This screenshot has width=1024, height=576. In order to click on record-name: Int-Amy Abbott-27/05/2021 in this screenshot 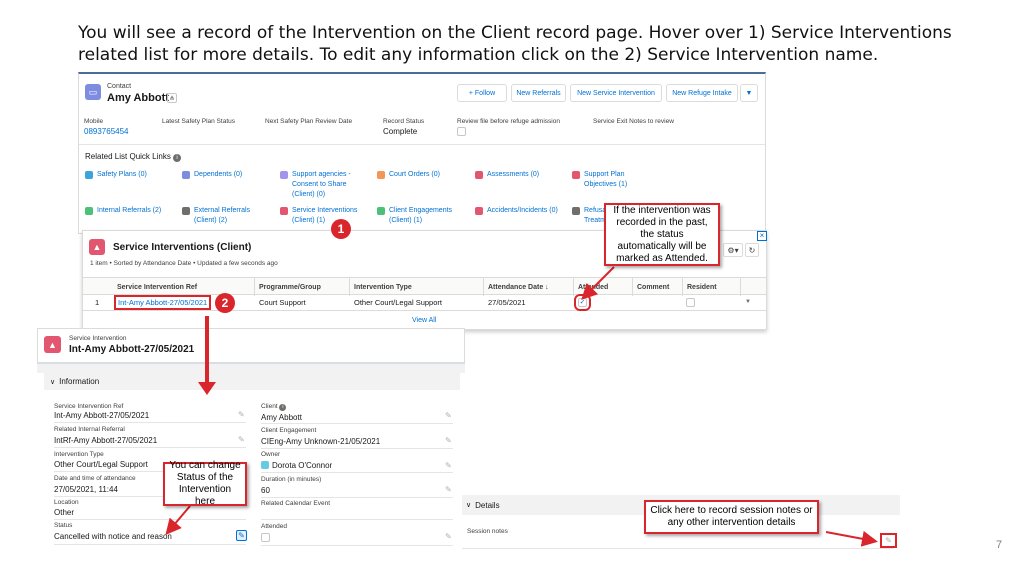, I will do `click(132, 349)`.